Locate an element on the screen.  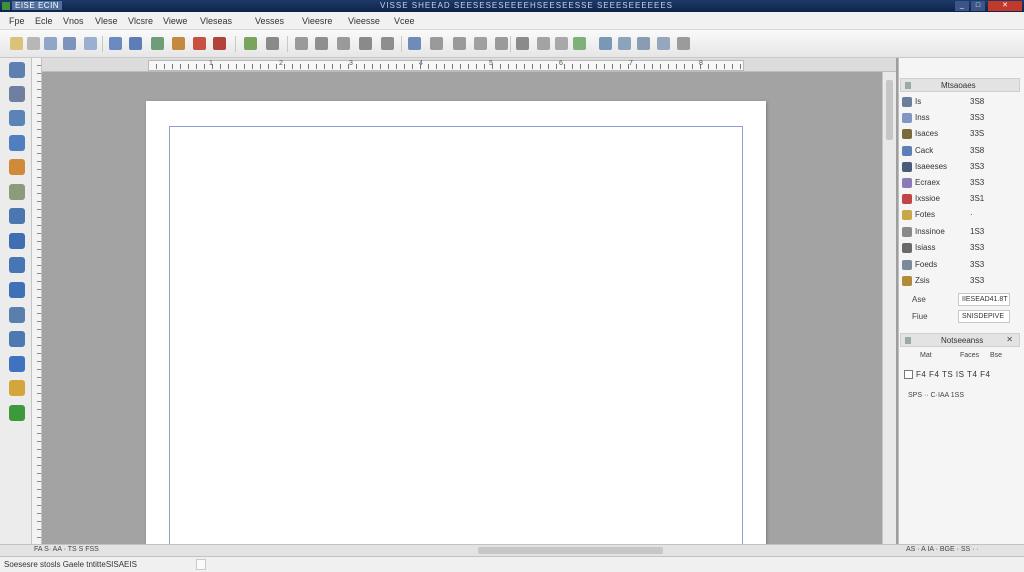
list-item: Cack 3S8 is located at coordinates (958, 151).